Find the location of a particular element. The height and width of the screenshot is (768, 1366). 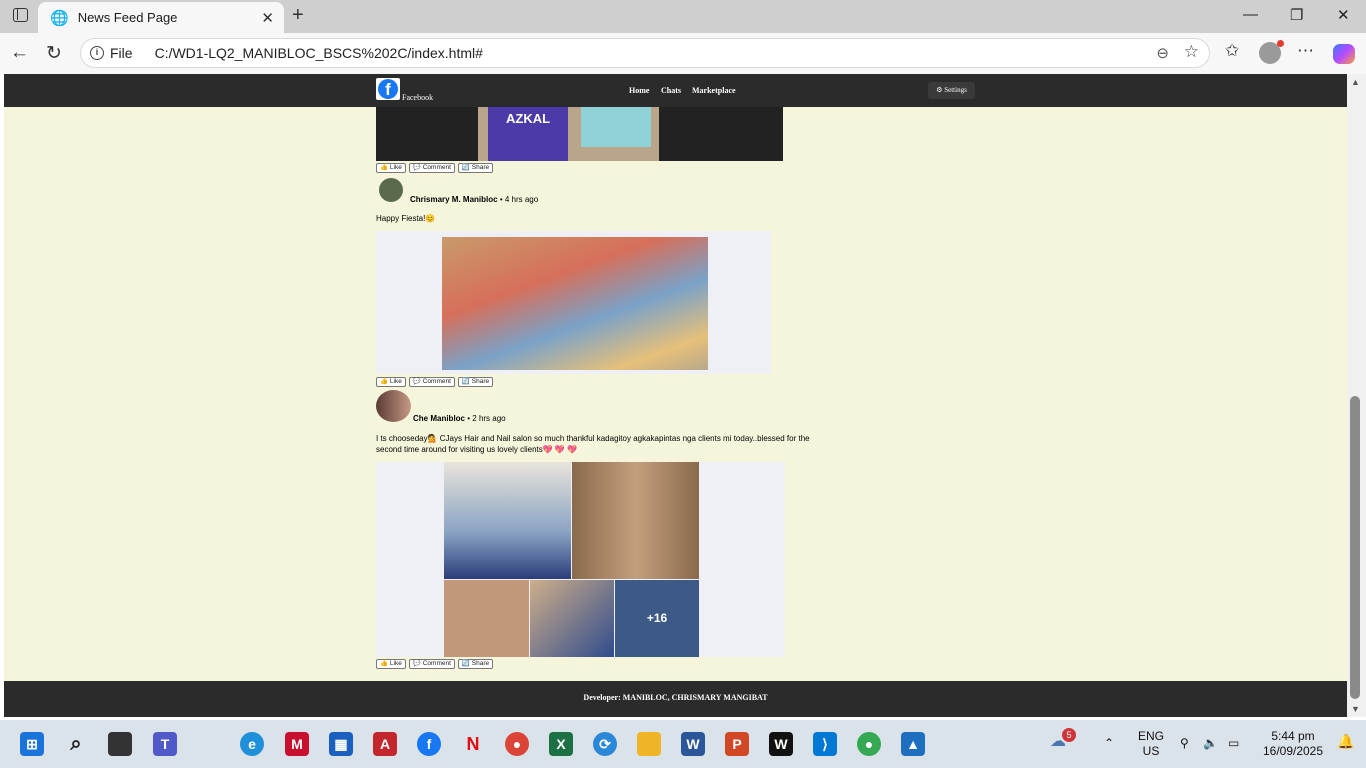

photos-icon: ▲ is located at coordinates (913, 744).